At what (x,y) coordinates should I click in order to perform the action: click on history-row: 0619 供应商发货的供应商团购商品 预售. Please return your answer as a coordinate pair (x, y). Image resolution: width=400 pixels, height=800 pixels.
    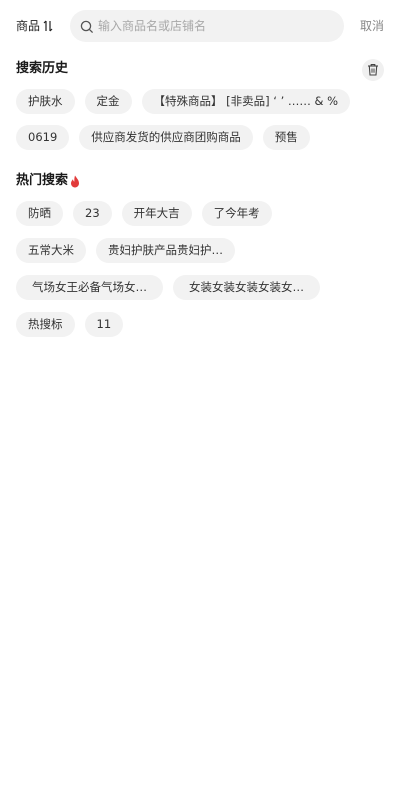
    Looking at the image, I should click on (168, 137).